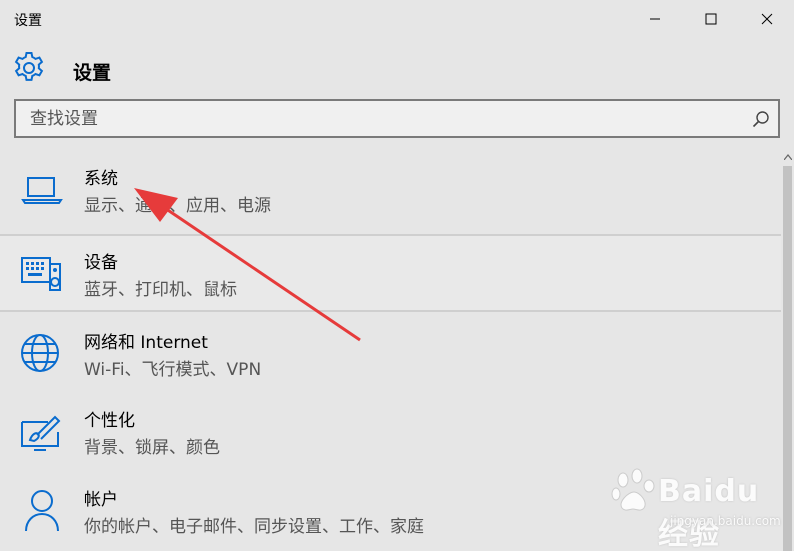 Image resolution: width=794 pixels, height=551 pixels. What do you see at coordinates (42, 510) in the screenshot?
I see `person-icon` at bounding box center [42, 510].